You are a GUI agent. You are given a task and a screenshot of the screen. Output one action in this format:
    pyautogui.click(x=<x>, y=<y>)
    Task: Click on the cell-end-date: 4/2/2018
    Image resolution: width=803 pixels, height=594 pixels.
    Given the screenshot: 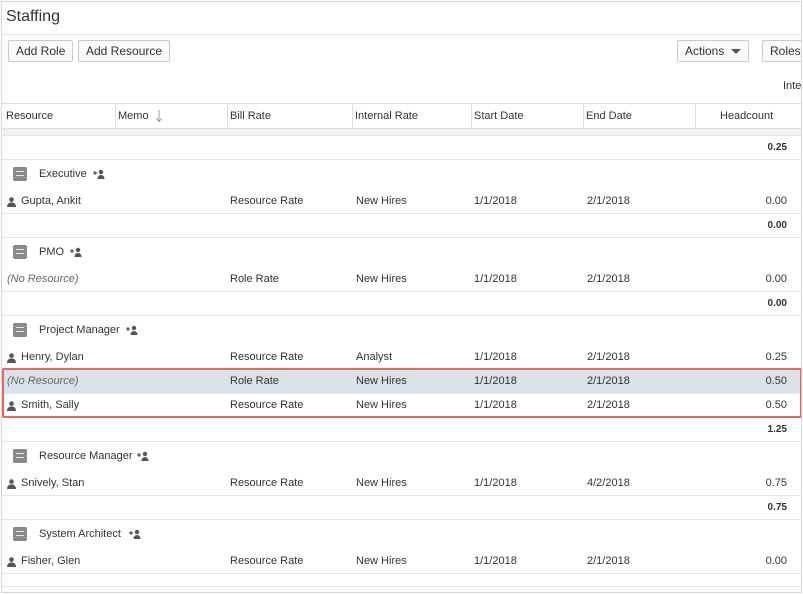 What is the action you would take?
    pyautogui.click(x=608, y=483)
    